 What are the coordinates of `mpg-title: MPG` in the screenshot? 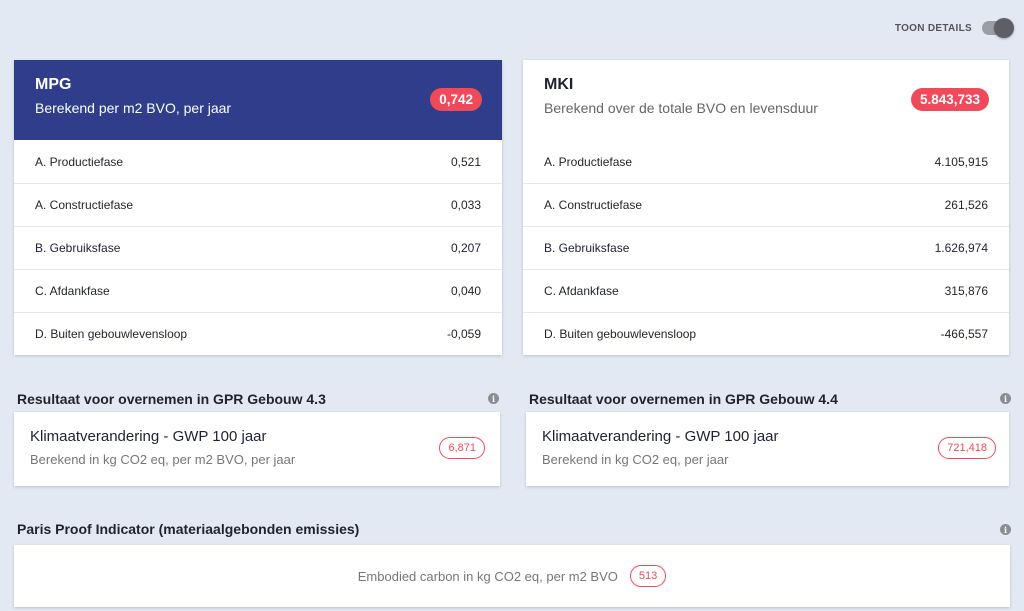 It's located at (53, 84).